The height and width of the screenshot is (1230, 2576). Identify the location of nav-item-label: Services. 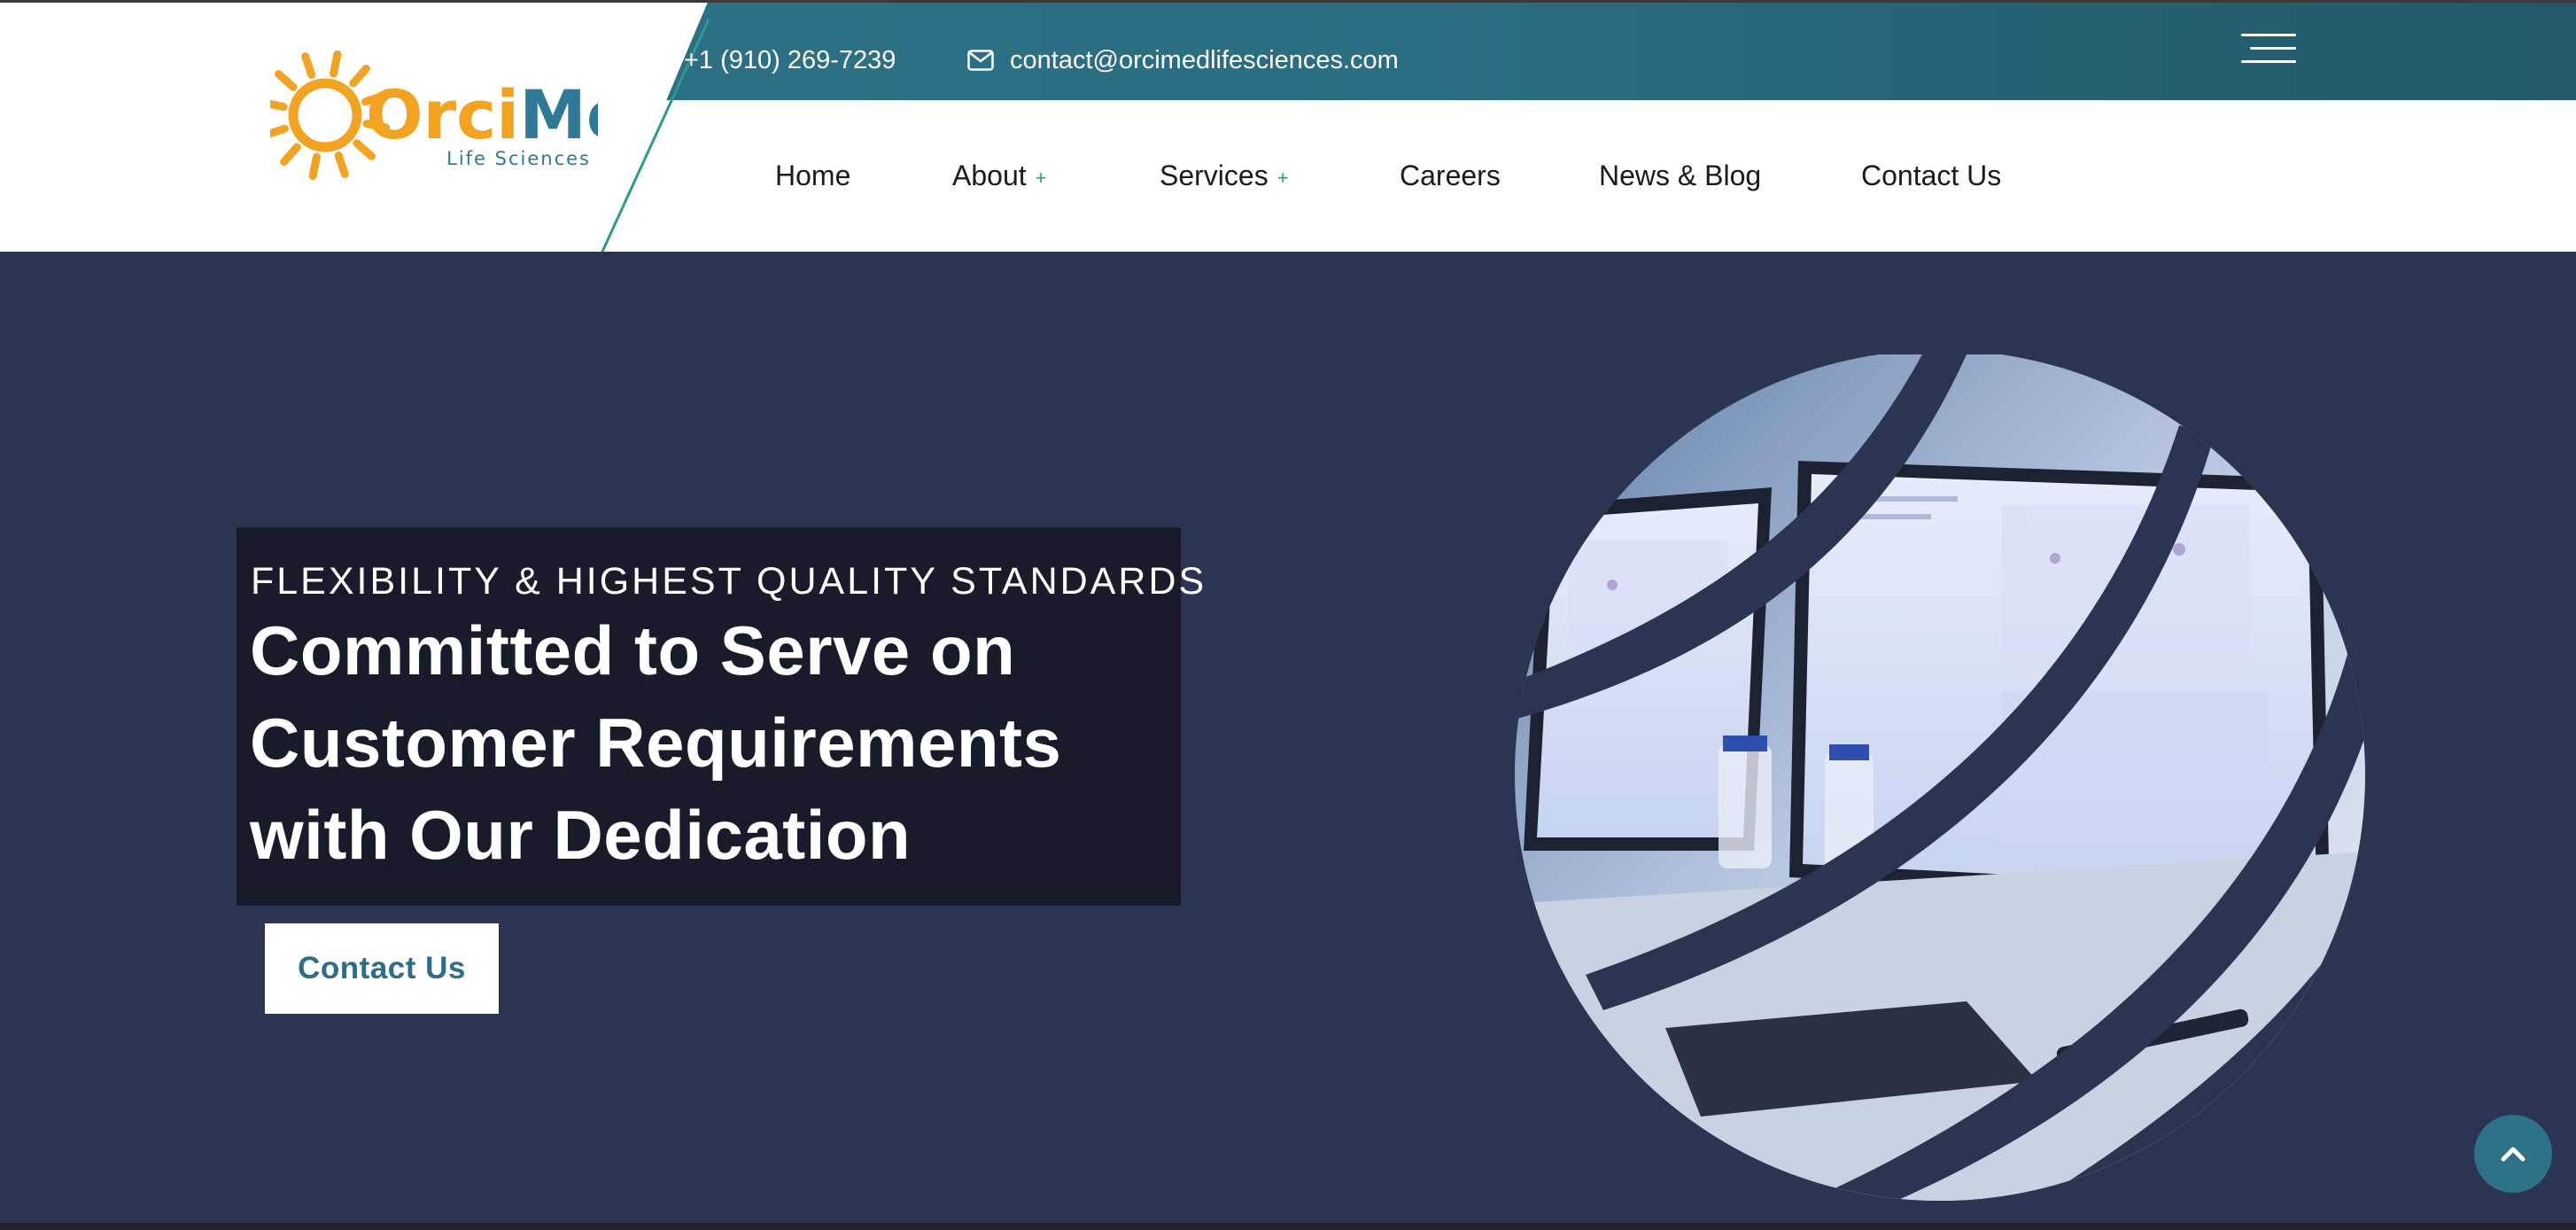
(1214, 175).